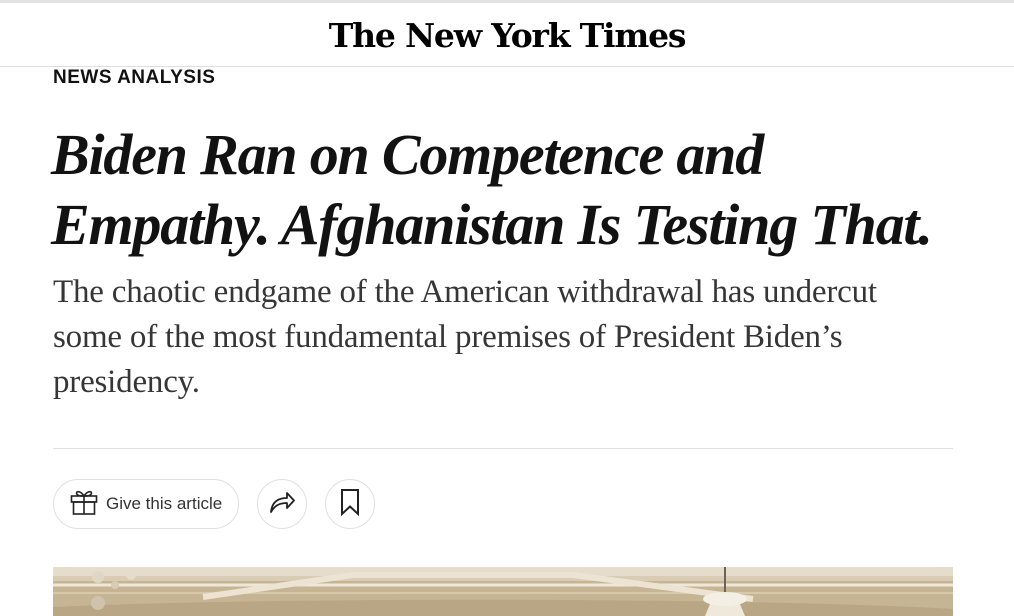 The image size is (1014, 616). Describe the element at coordinates (503, 448) in the screenshot. I see `divider` at that location.